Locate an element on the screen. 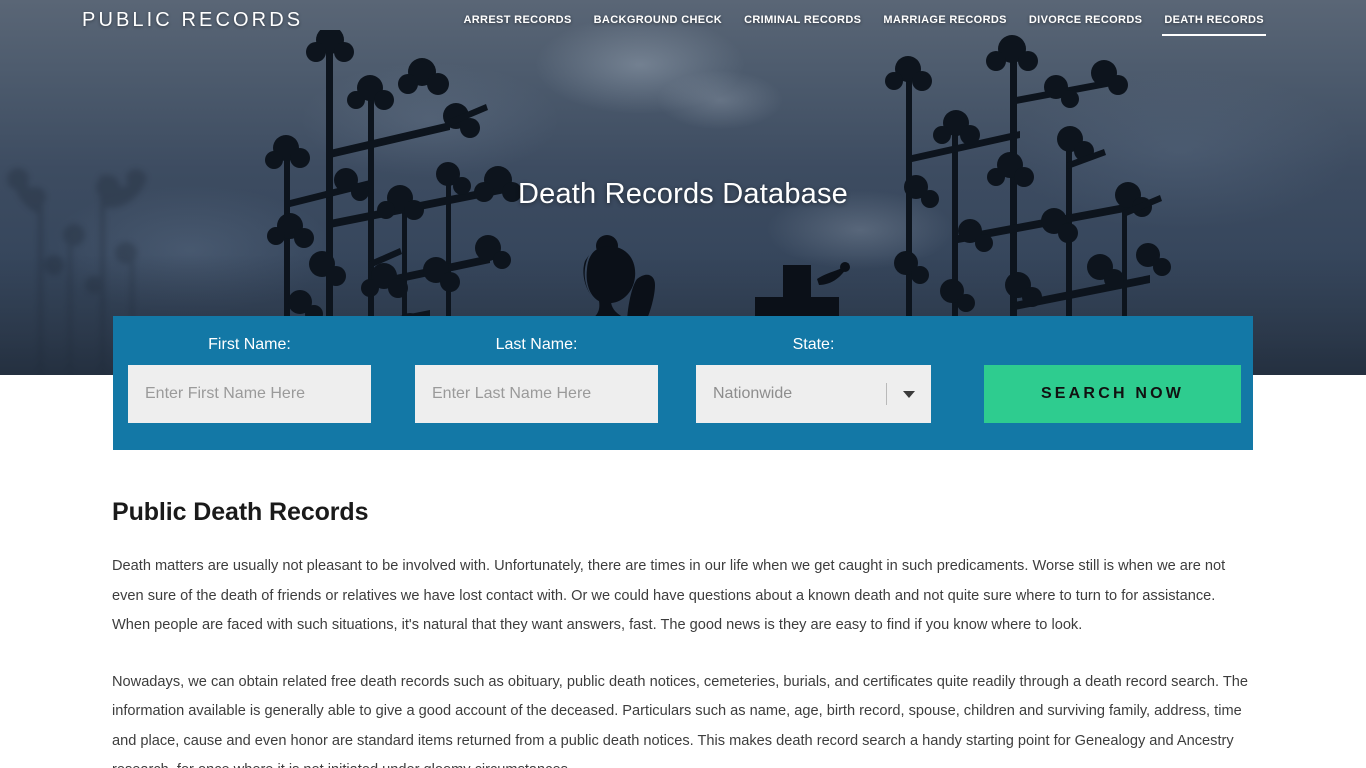 This screenshot has height=768, width=1366. nav-item-divorce-records: DIVORCE RECORDS is located at coordinates (1085, 25).